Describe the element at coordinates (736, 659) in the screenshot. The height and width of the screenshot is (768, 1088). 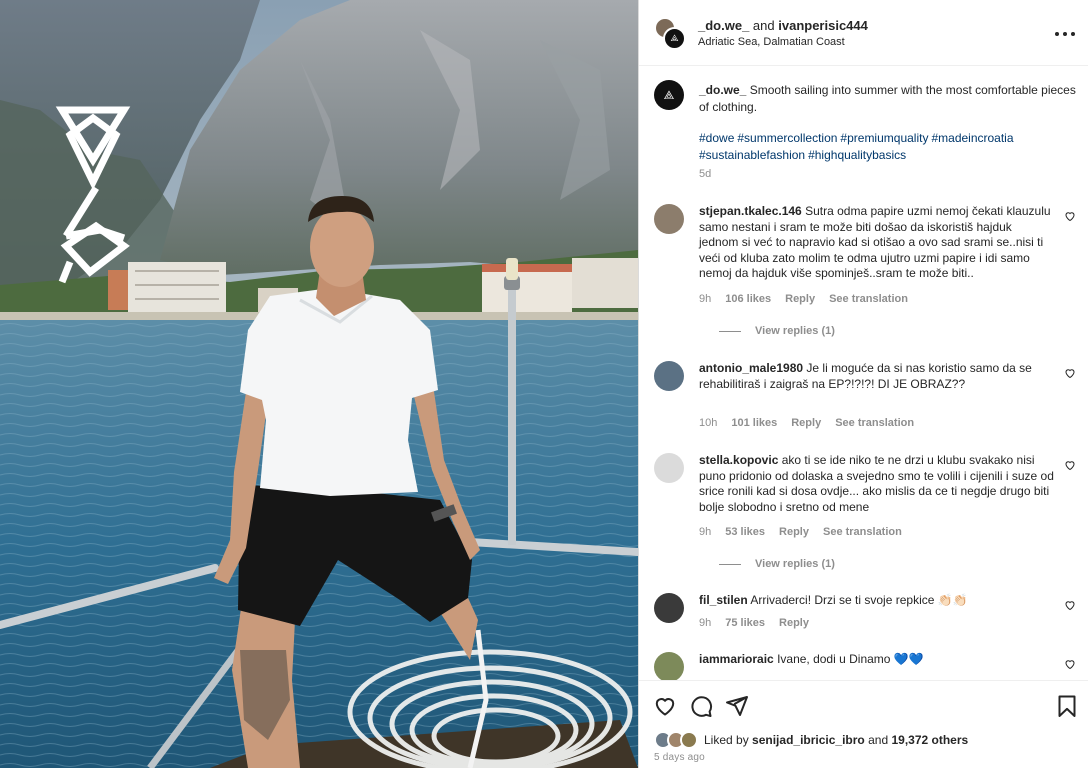
I see `comment-username: iammarioraic` at that location.